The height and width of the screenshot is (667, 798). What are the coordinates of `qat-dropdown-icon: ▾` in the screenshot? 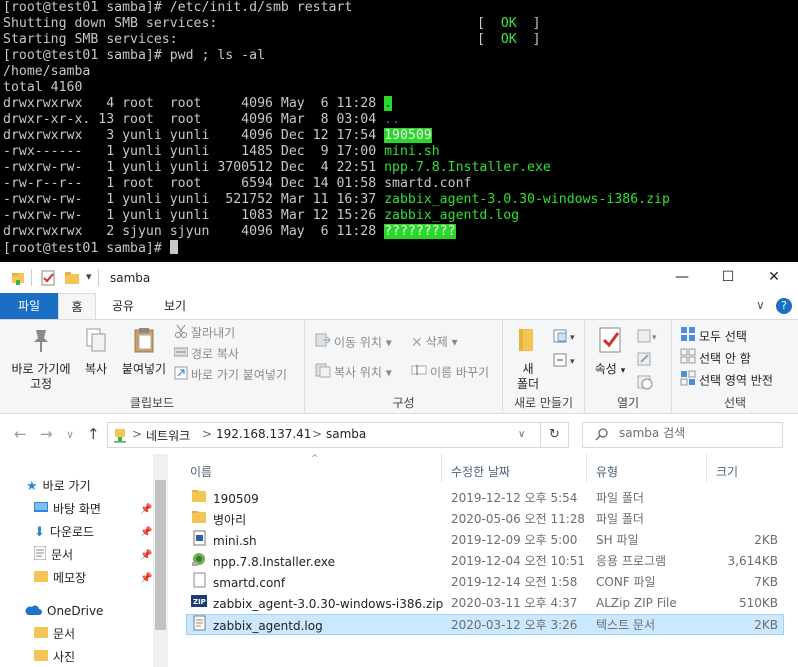 It's located at (89, 276).